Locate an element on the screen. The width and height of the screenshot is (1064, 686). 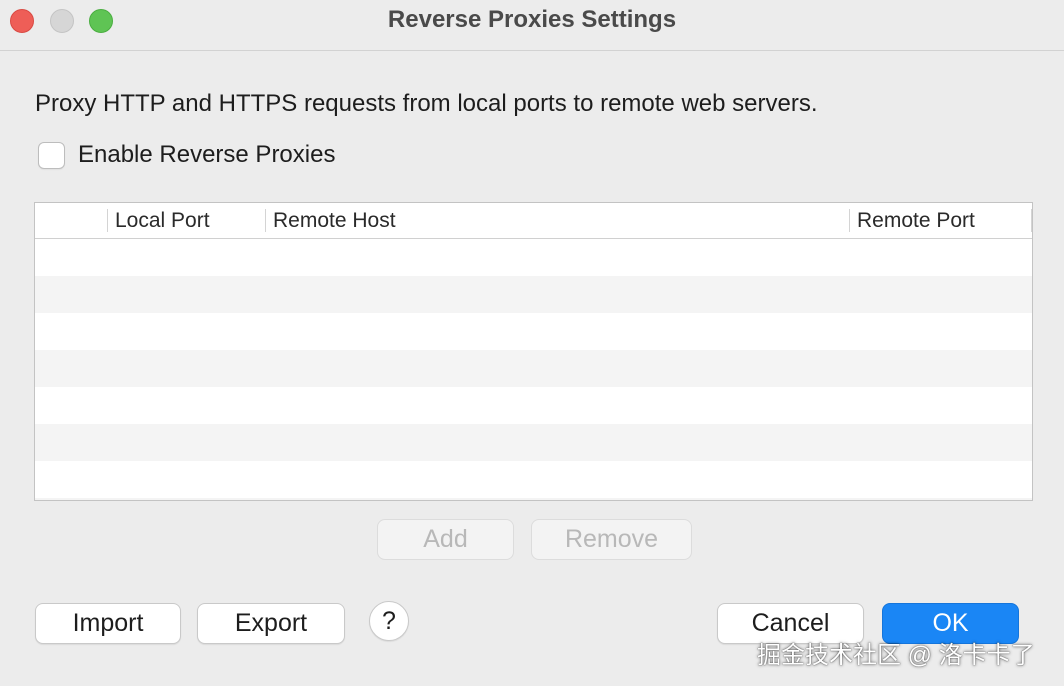
column-header-remote-port: Remote Port is located at coordinates (916, 220).